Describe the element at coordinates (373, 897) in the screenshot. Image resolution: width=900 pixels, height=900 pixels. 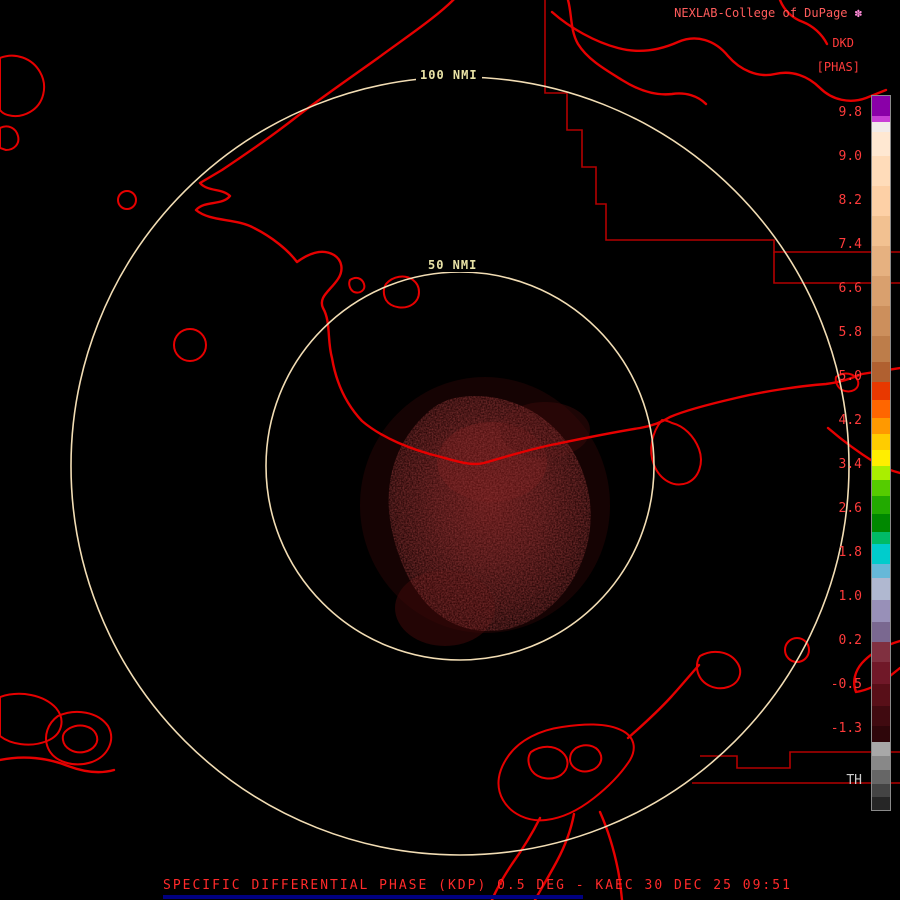
I see `bottom-blue-line` at that location.